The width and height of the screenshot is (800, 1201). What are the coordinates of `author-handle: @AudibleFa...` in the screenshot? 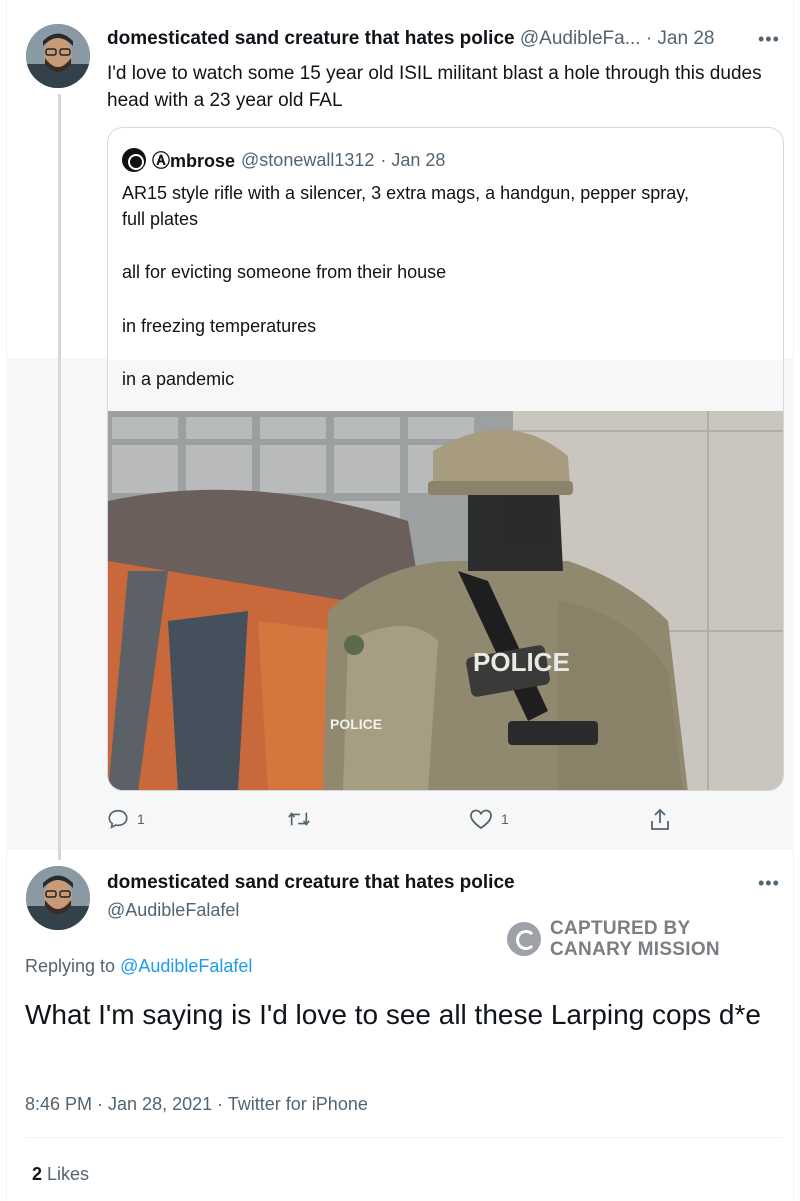 It's located at (580, 38).